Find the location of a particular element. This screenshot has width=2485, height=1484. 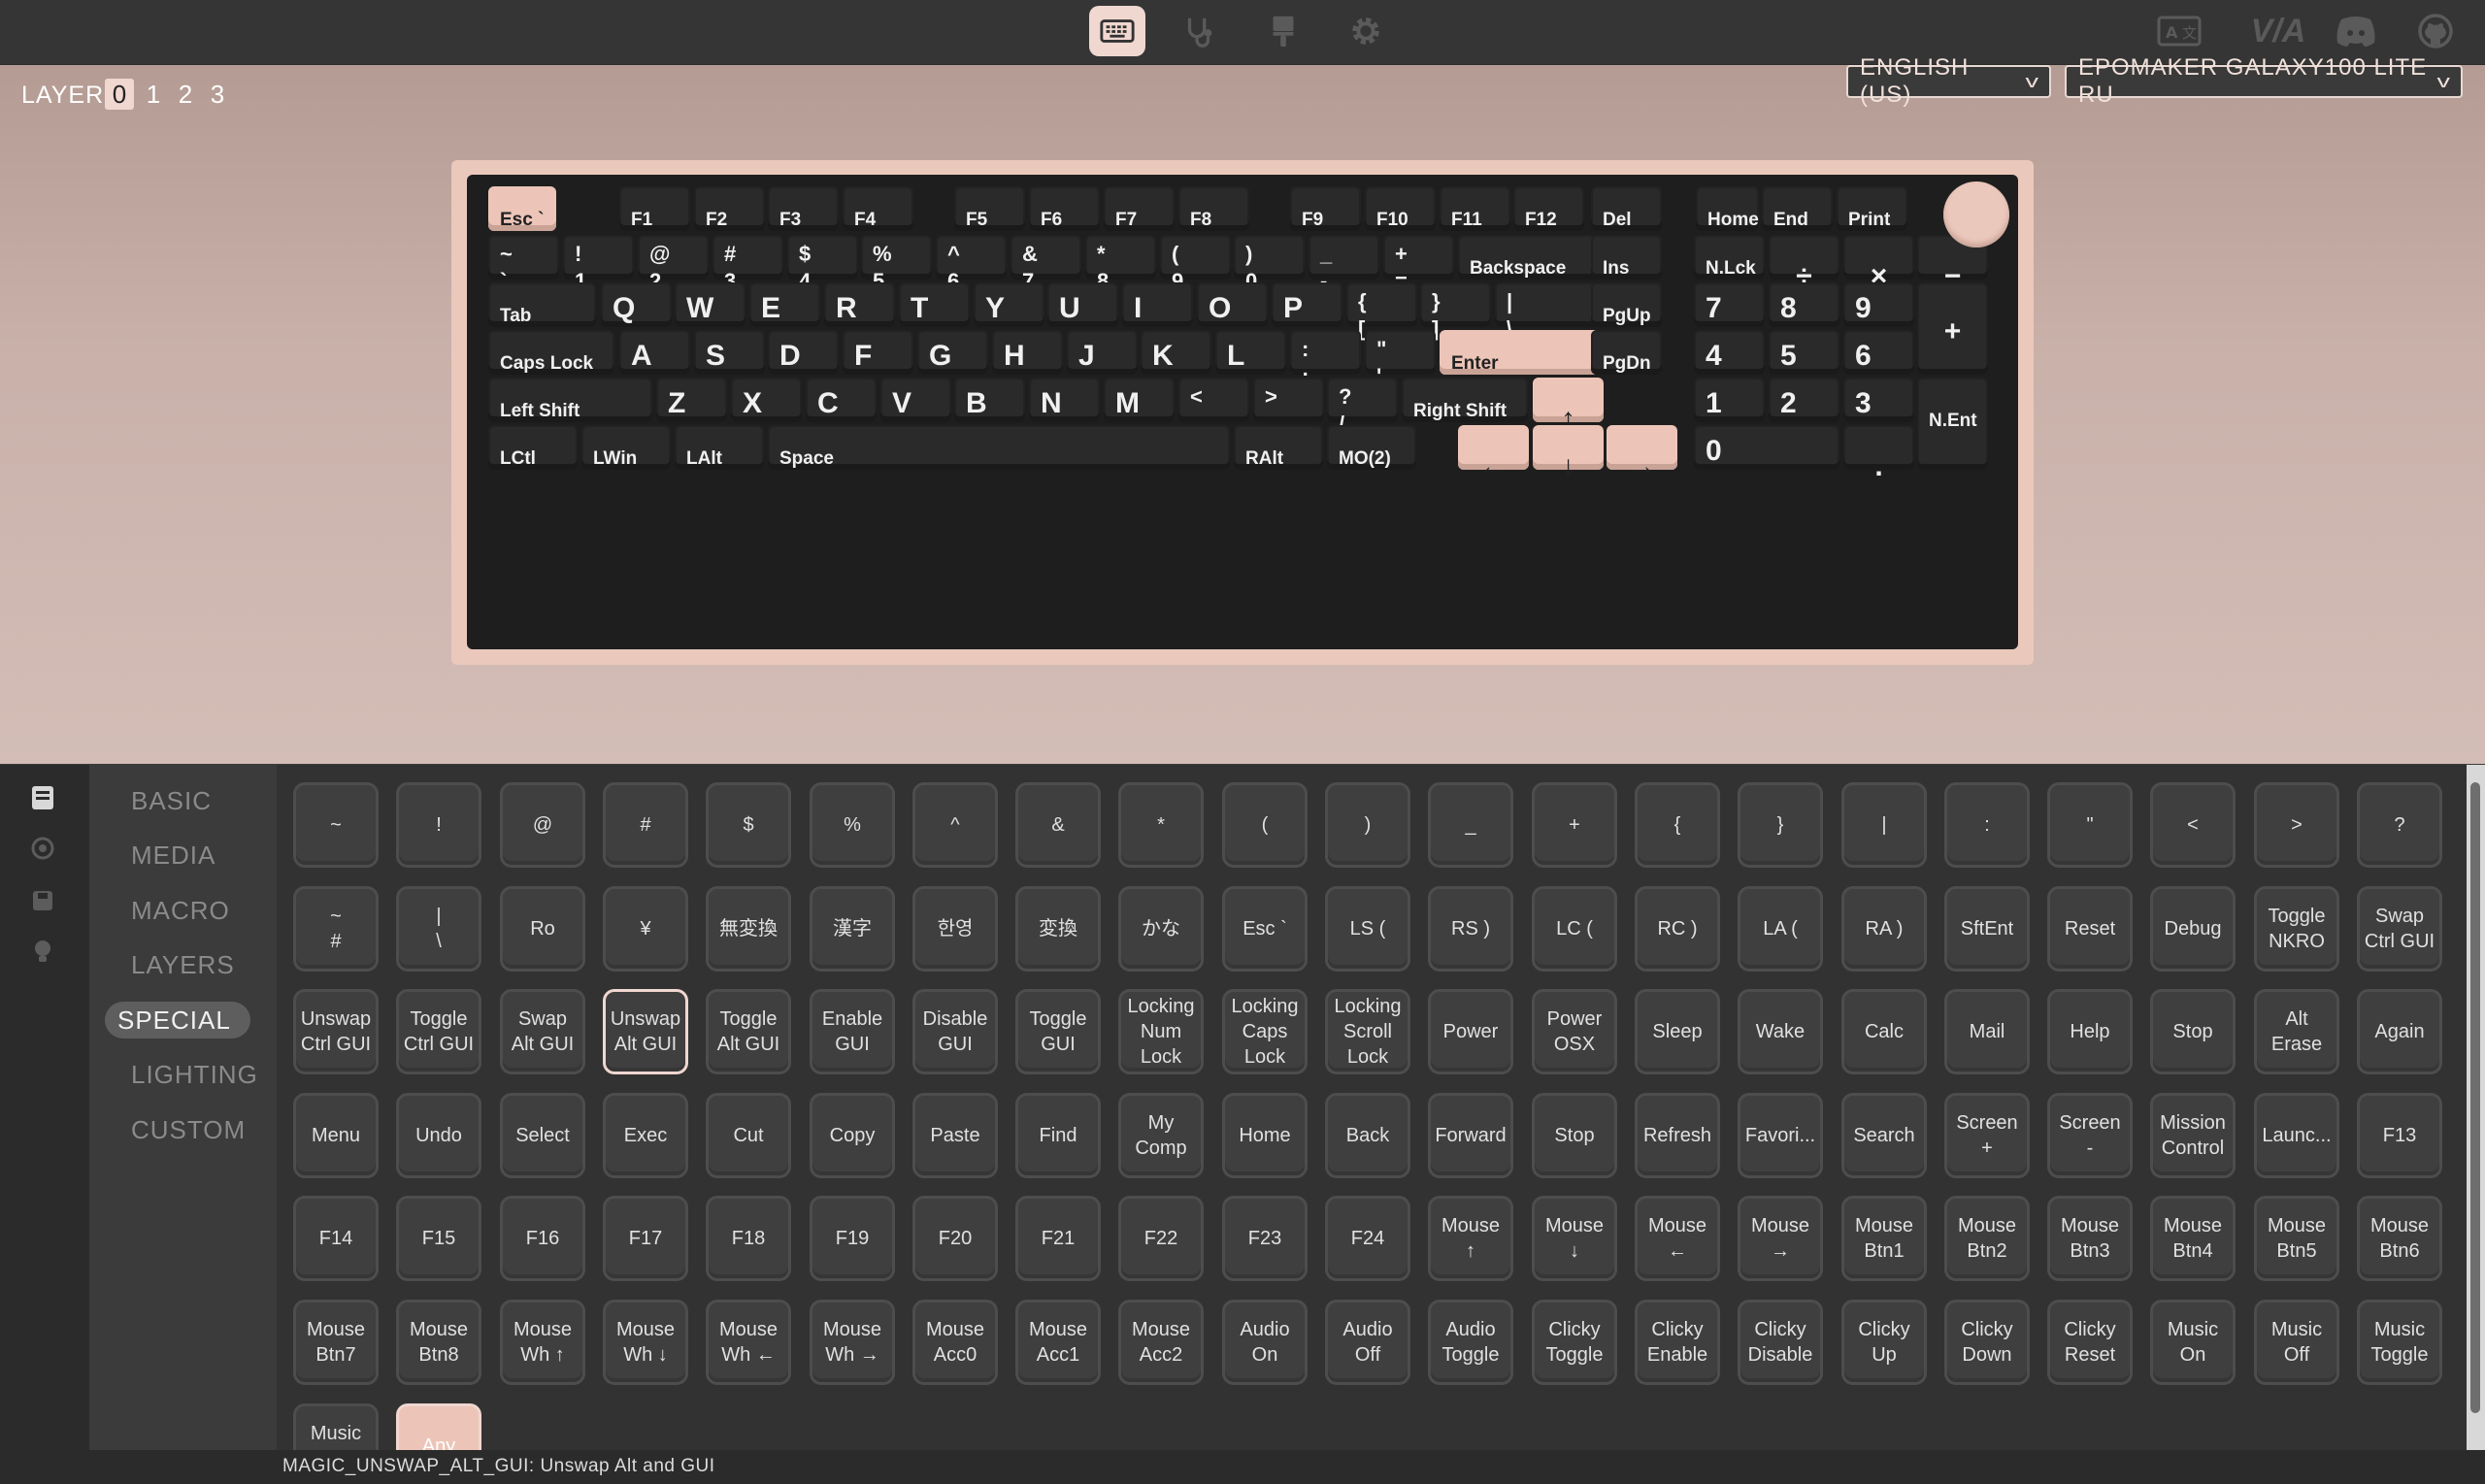

keyboard-key: RAlt is located at coordinates (1278, 447).